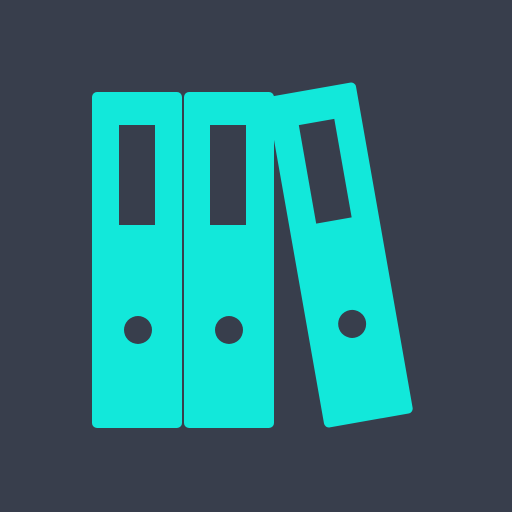 Image resolution: width=512 pixels, height=512 pixels. I want to click on binder-2-ring-hole, so click(229, 330).